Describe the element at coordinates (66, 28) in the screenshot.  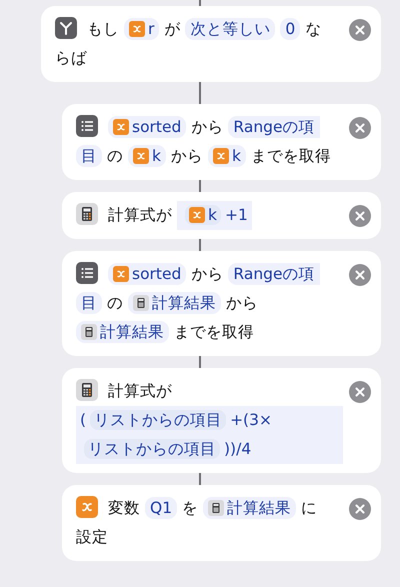
I see `branch-icon` at that location.